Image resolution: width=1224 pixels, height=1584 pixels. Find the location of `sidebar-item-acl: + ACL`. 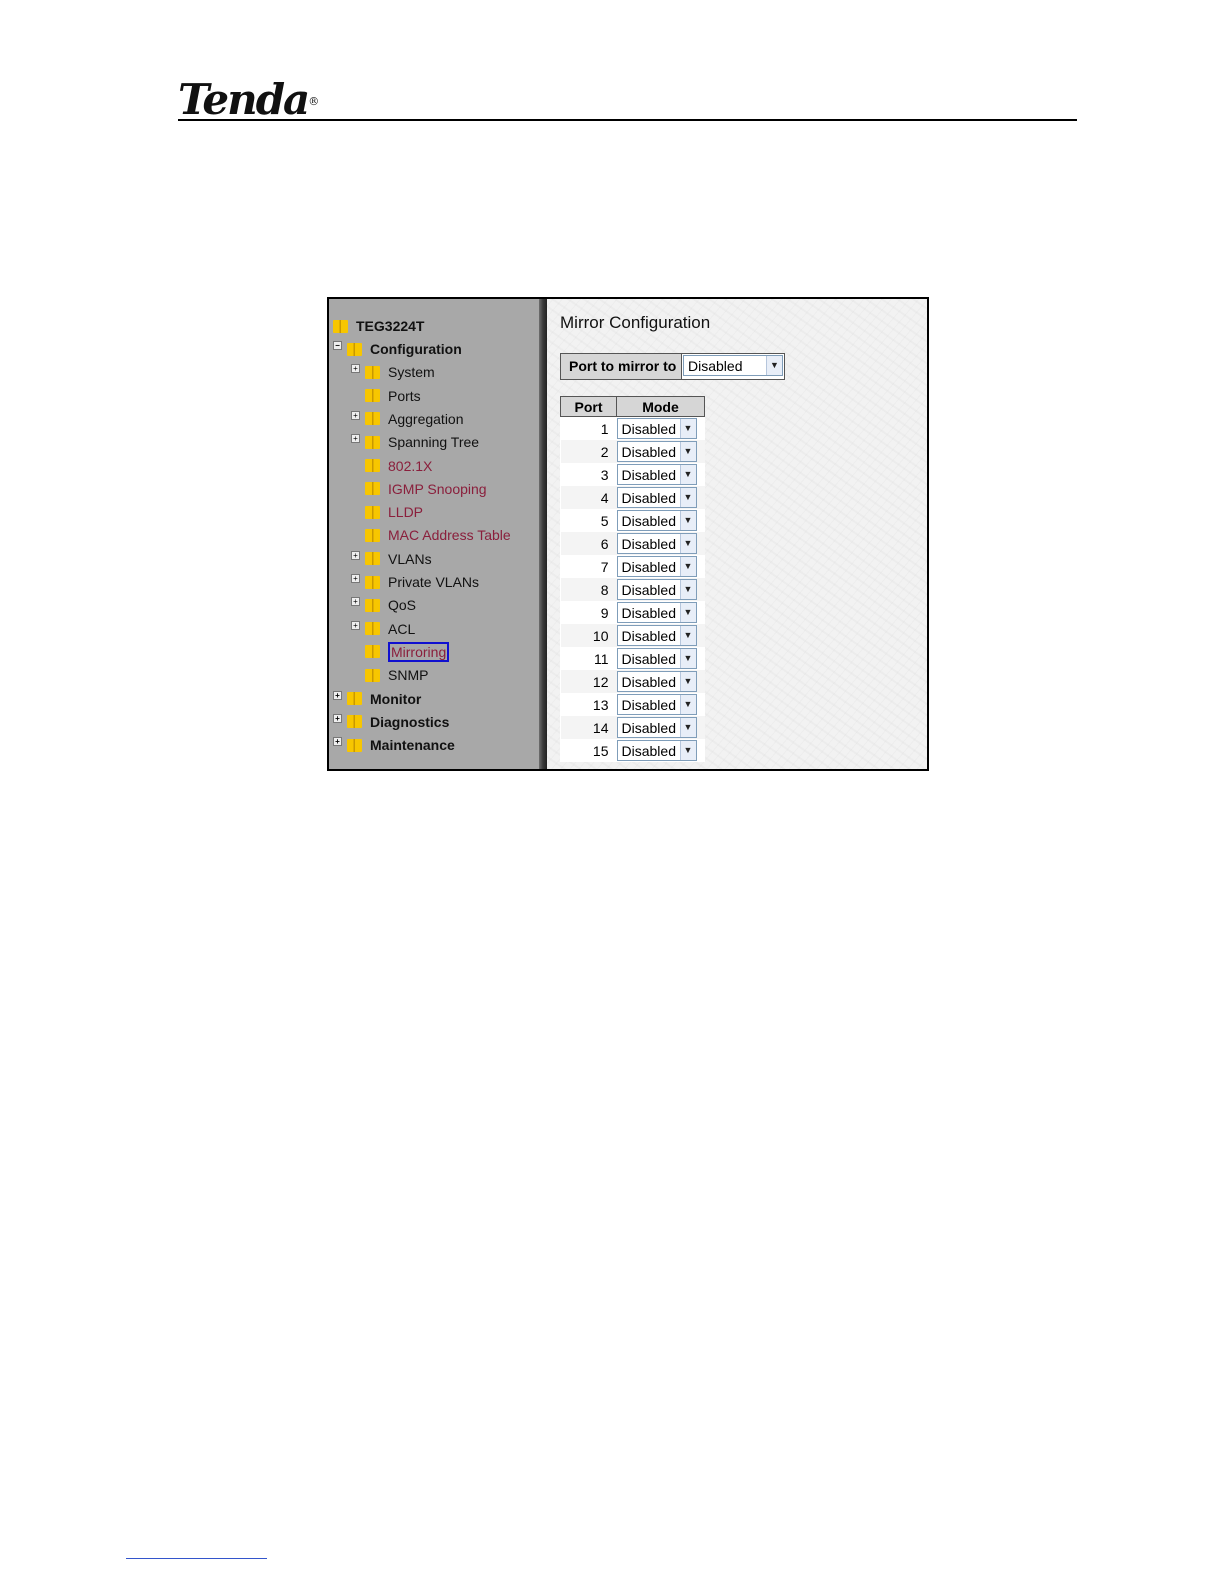

sidebar-item-acl: + ACL is located at coordinates (383, 629).